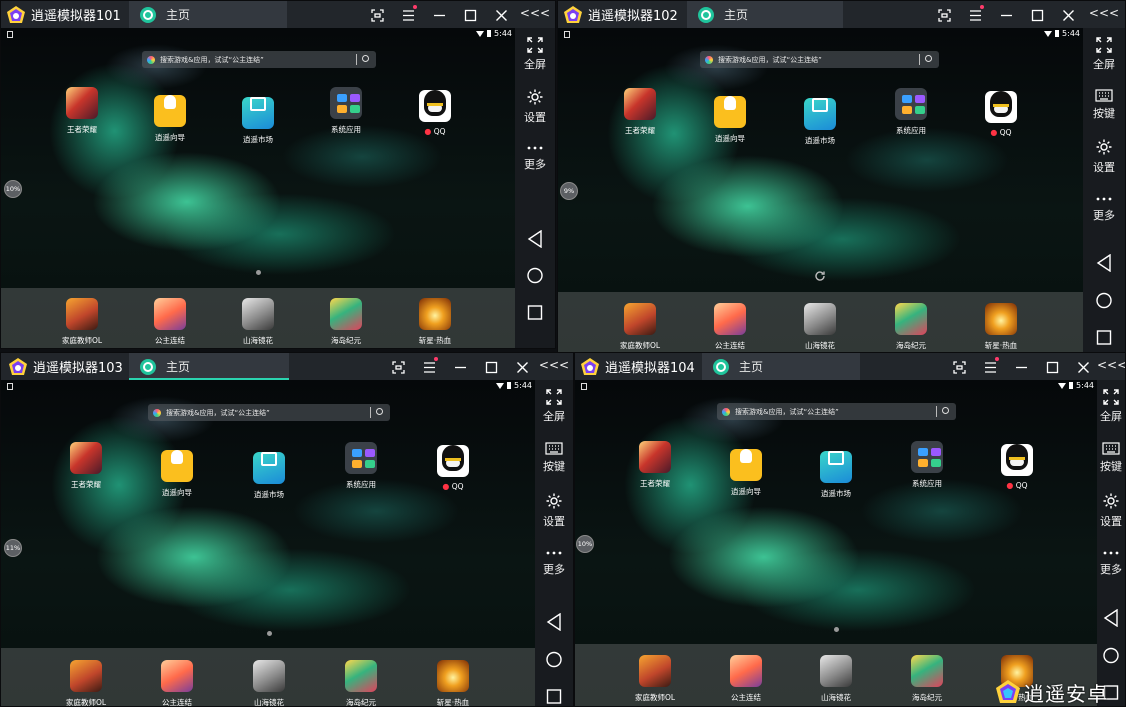 The width and height of the screenshot is (1126, 707). Describe the element at coordinates (13, 548) in the screenshot. I see `floating-ball: 11%` at that location.